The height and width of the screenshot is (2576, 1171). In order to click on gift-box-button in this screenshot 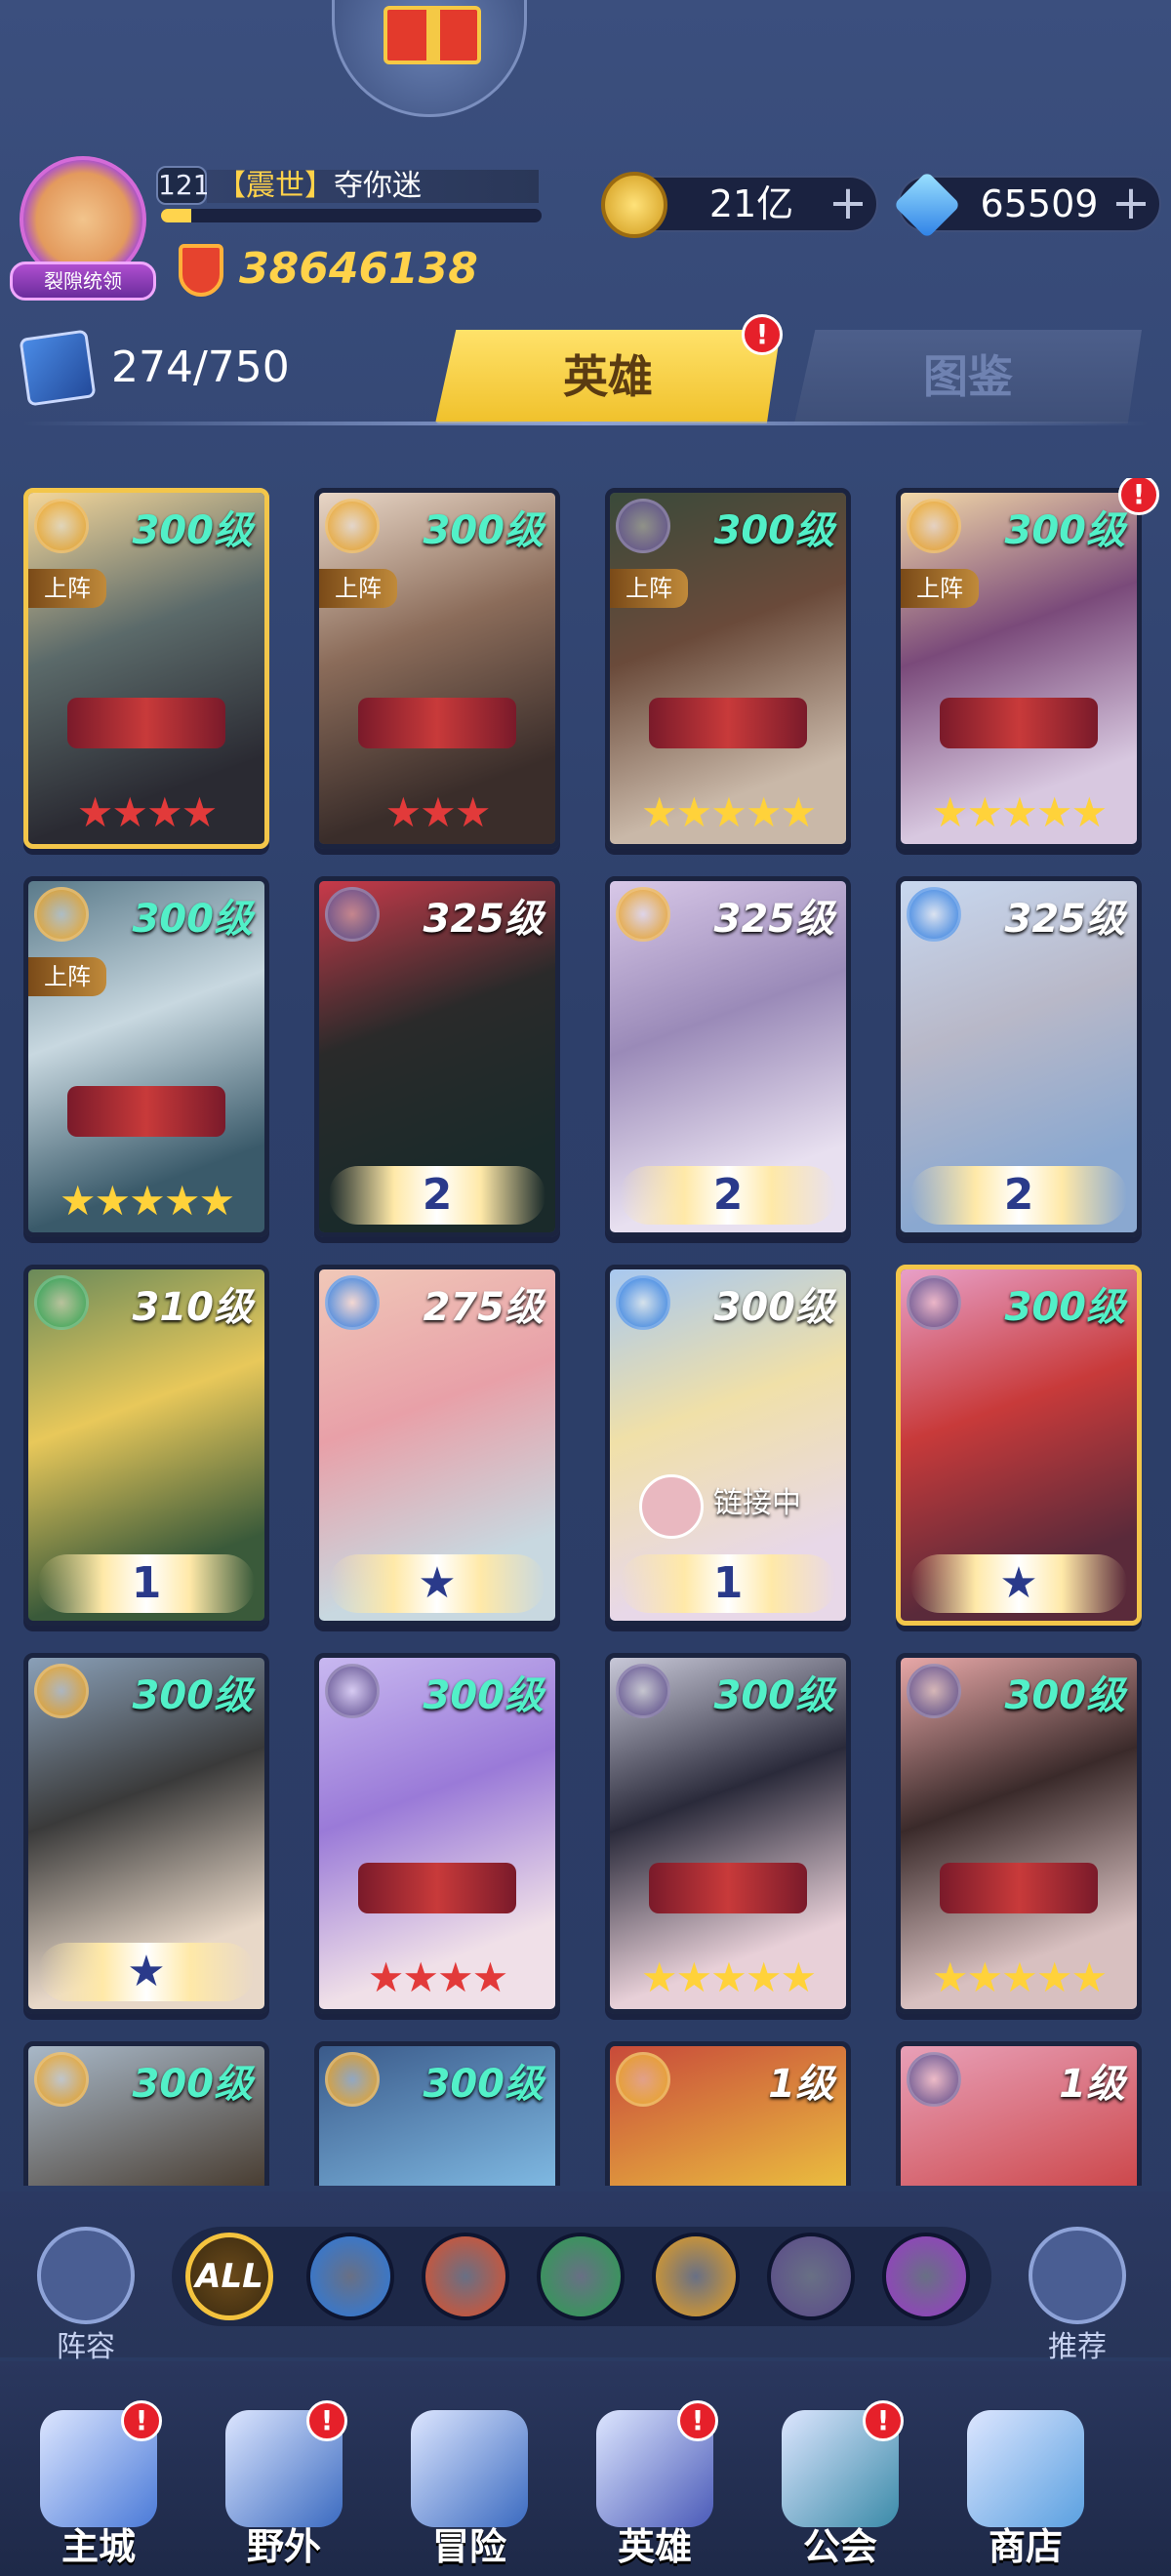, I will do `click(429, 58)`.